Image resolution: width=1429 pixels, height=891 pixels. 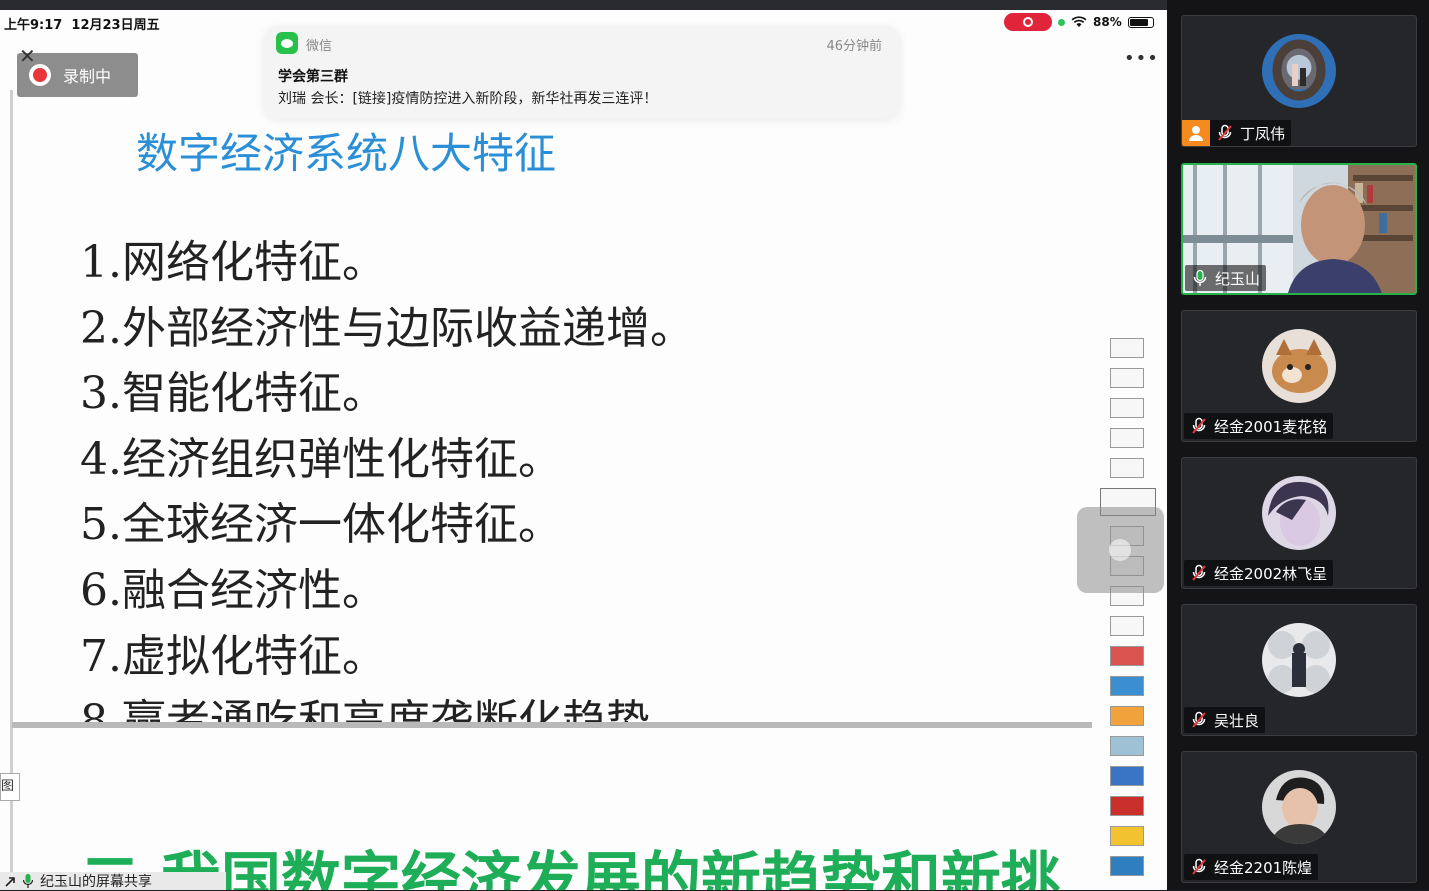 What do you see at coordinates (1196, 133) in the screenshot?
I see `host-badge-icon` at bounding box center [1196, 133].